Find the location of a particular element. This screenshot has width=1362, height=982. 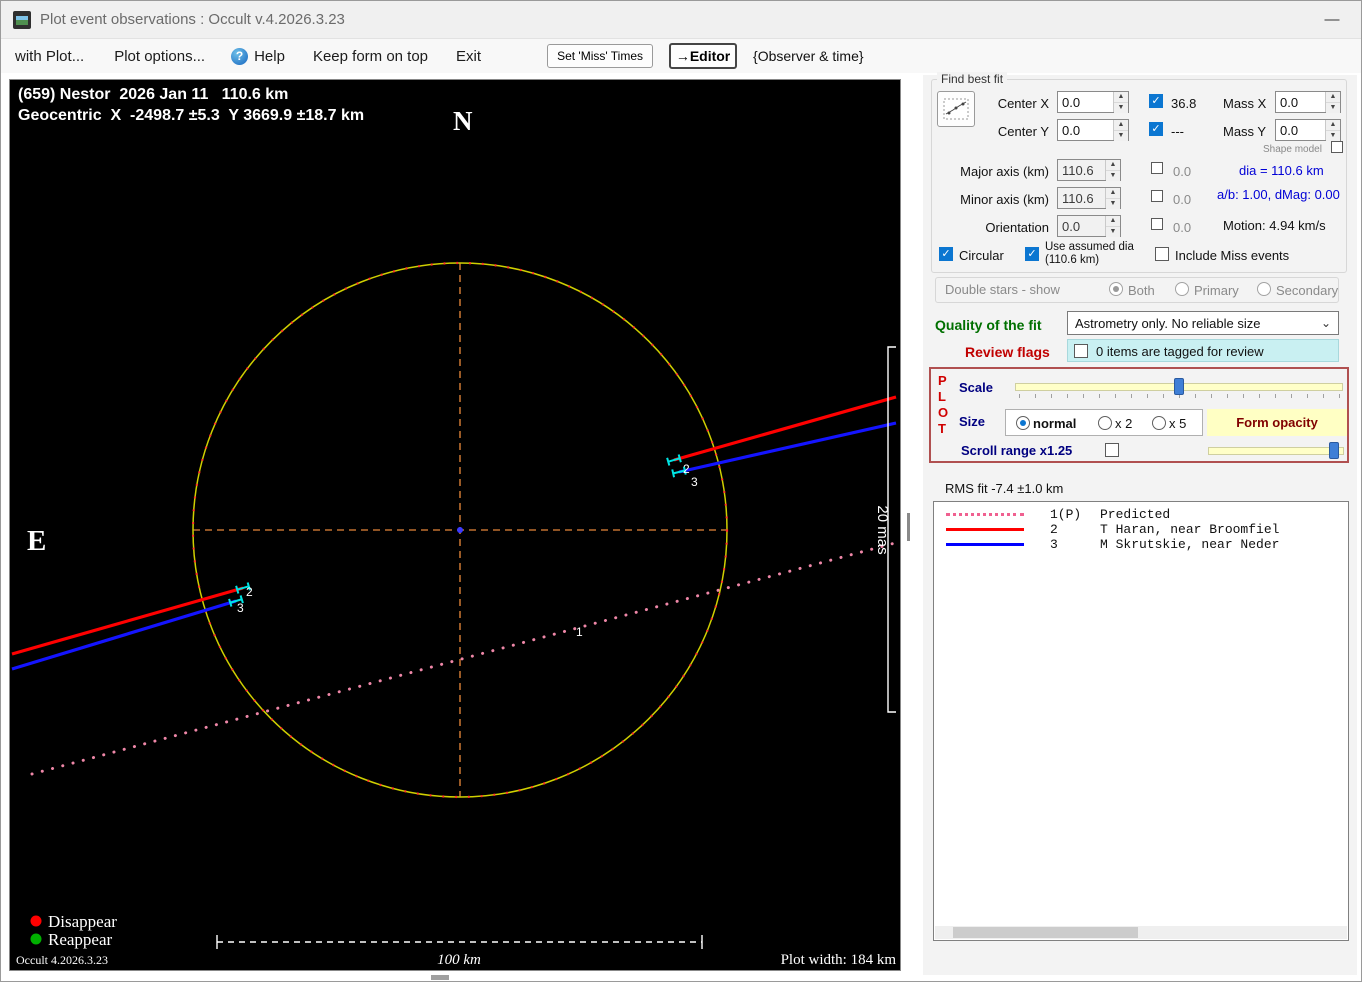

observer-time-label: {Observer & time} is located at coordinates (808, 56).